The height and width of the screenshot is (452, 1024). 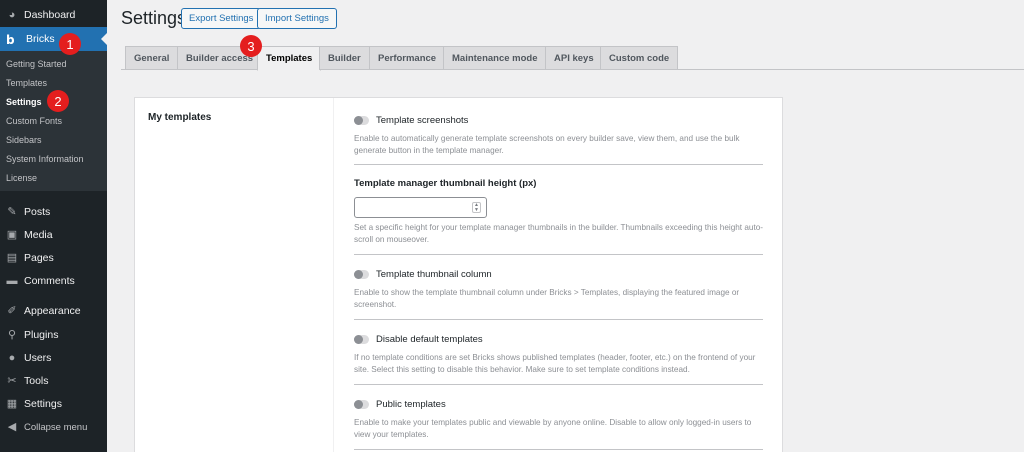 I want to click on section-label: My templates, so click(x=180, y=117).